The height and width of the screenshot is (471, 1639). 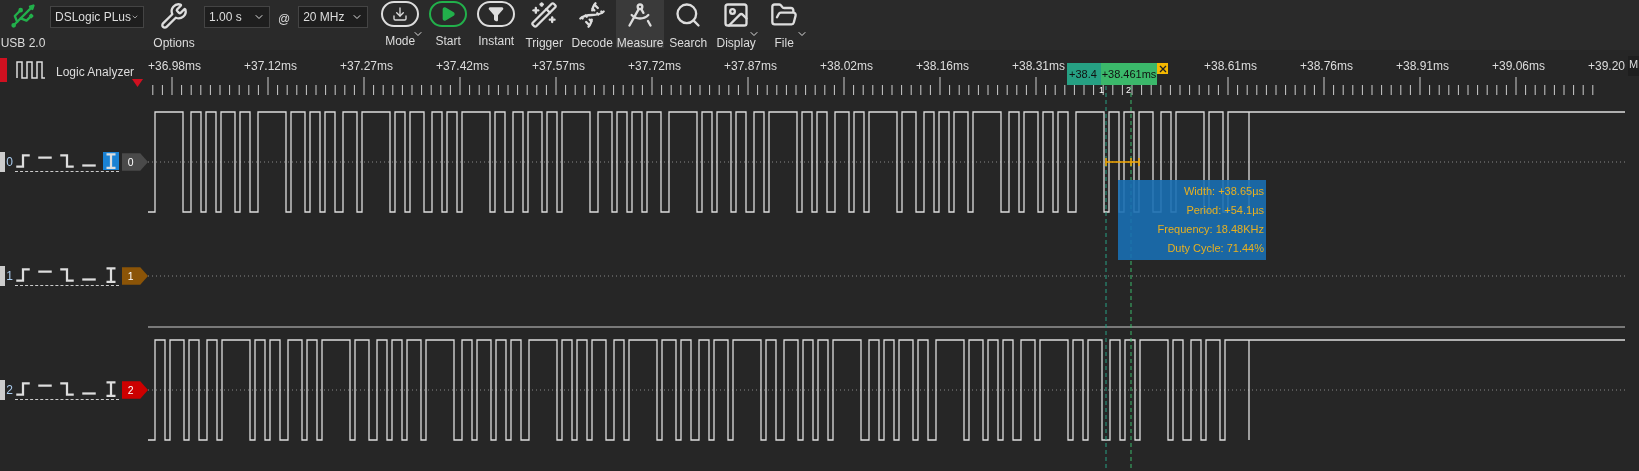 I want to click on side-tab: M, so click(x=1633, y=66).